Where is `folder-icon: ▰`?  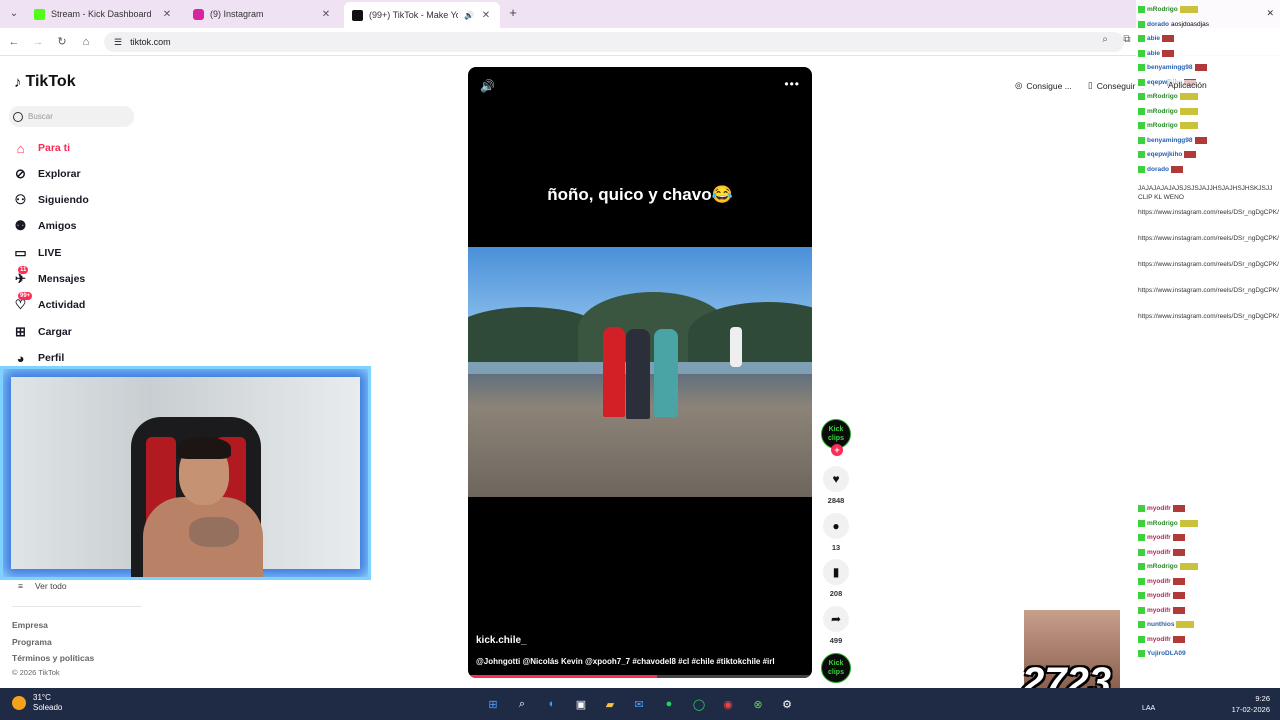 folder-icon: ▰ is located at coordinates (610, 704).